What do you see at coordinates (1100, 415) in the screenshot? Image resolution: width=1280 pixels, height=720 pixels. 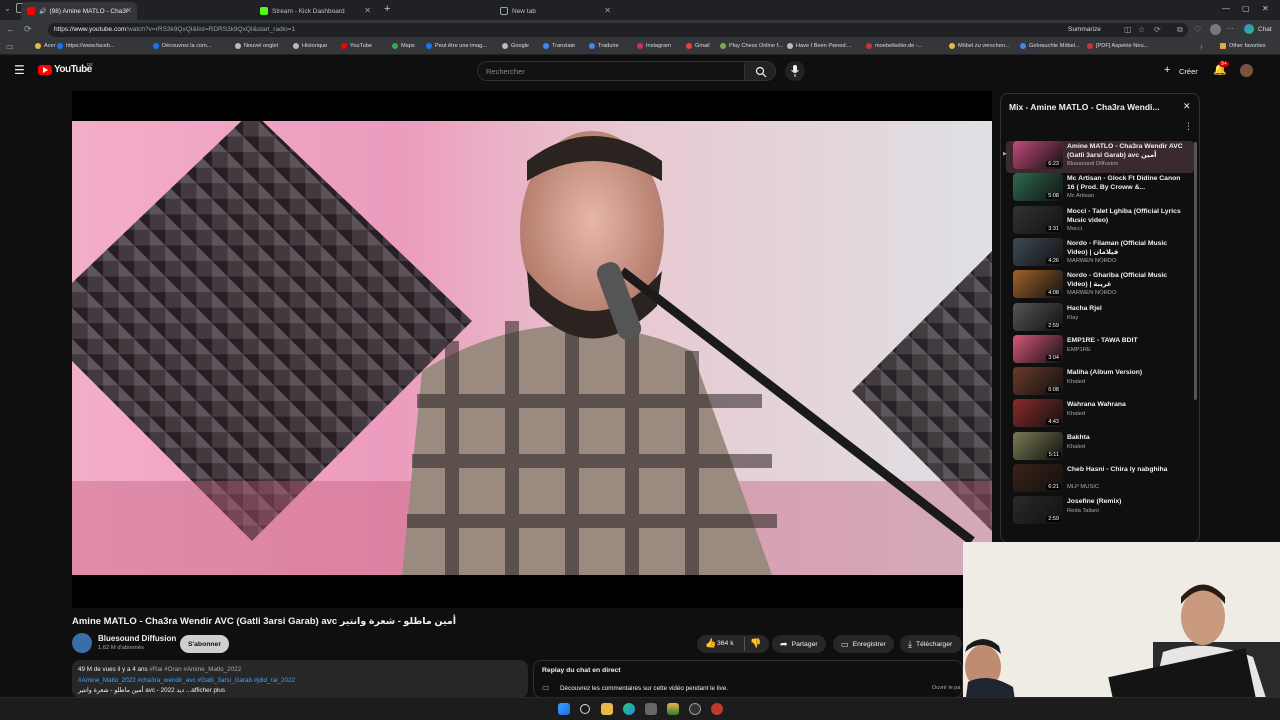 I see `playlist-item: 4:43 Wahrana Wahrana Khaled` at bounding box center [1100, 415].